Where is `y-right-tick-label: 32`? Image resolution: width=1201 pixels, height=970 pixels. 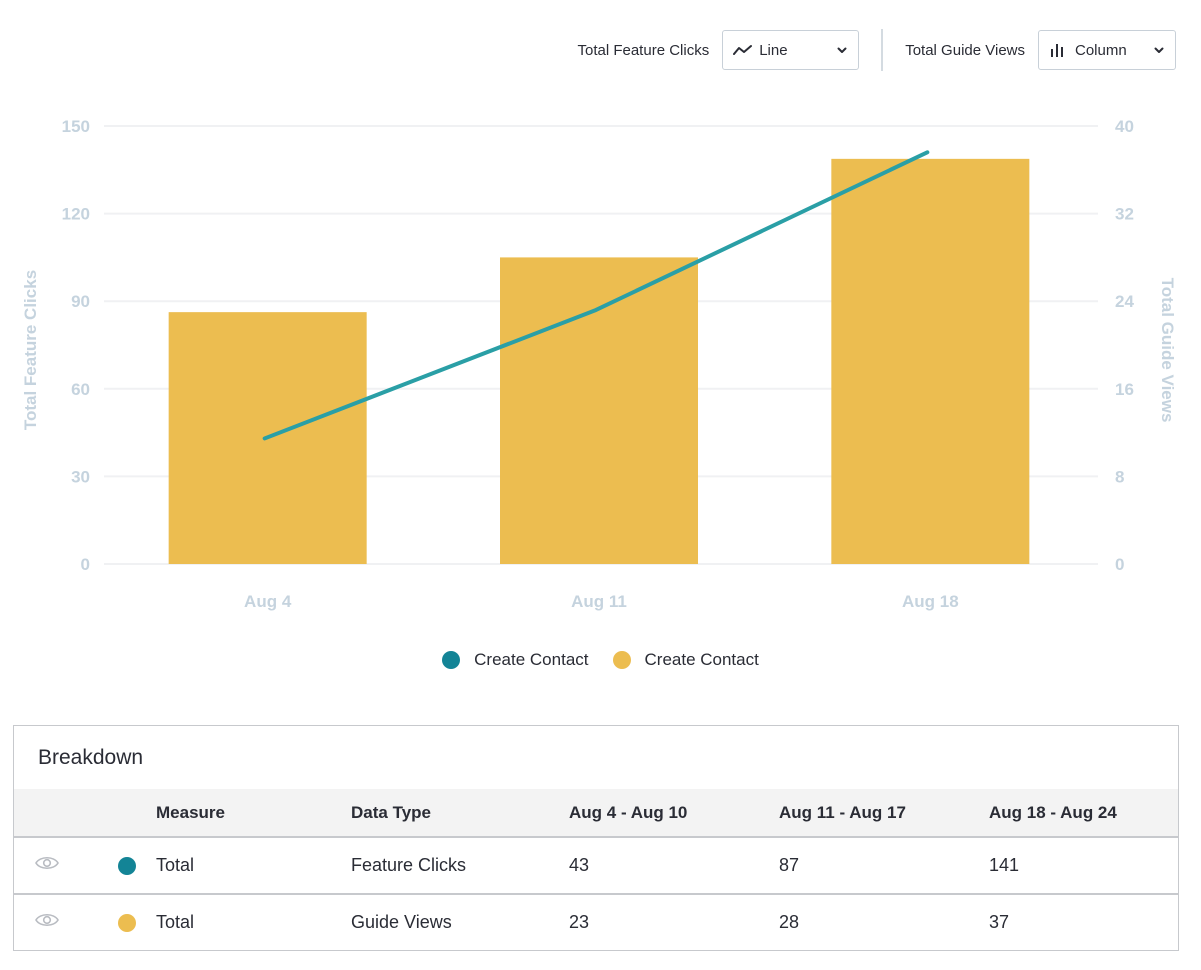
y-right-tick-label: 32 is located at coordinates (1124, 214).